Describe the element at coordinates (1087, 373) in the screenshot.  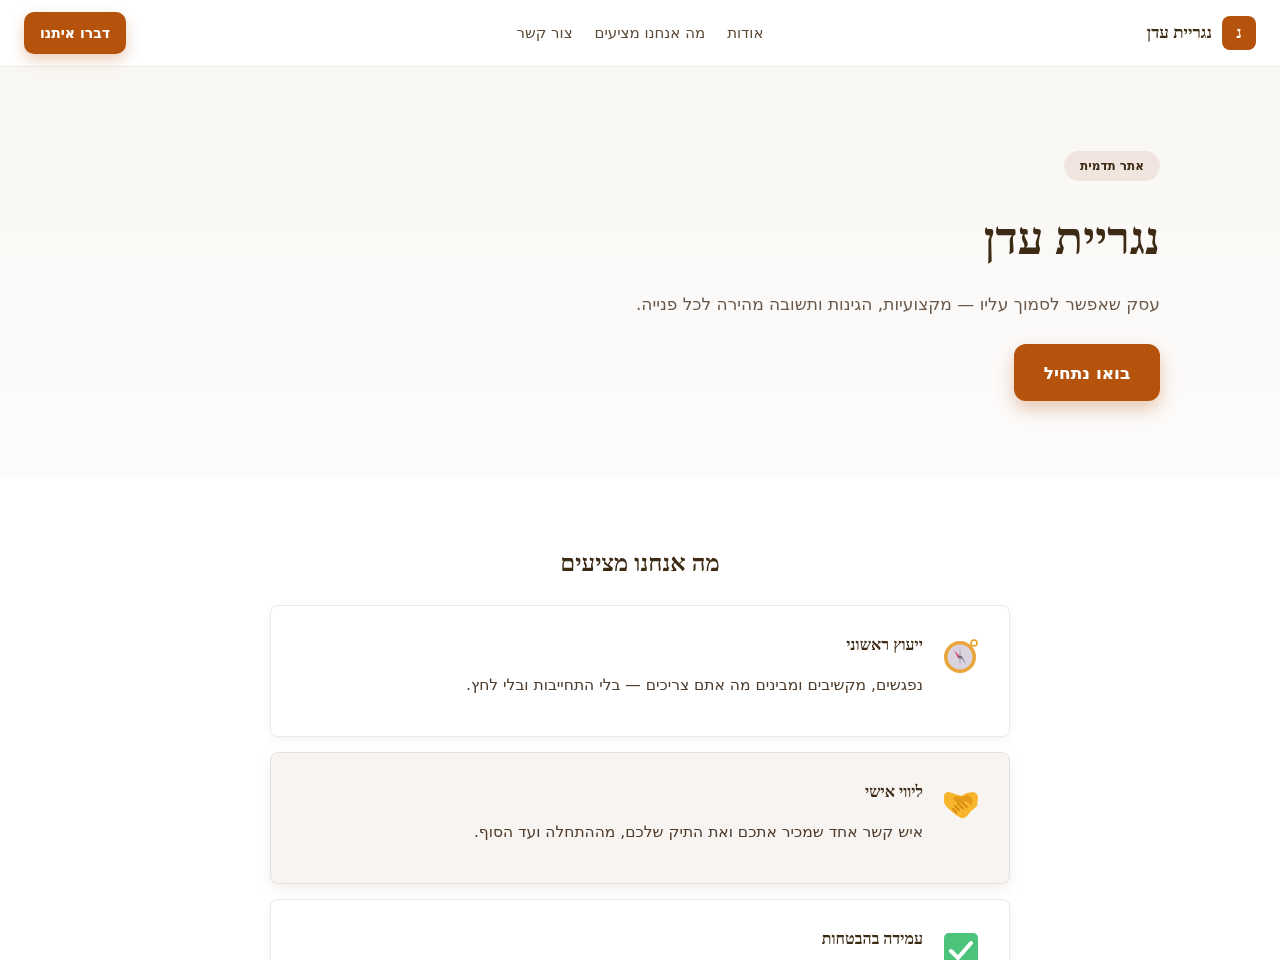
I see `start-button: בואו נתחיל` at that location.